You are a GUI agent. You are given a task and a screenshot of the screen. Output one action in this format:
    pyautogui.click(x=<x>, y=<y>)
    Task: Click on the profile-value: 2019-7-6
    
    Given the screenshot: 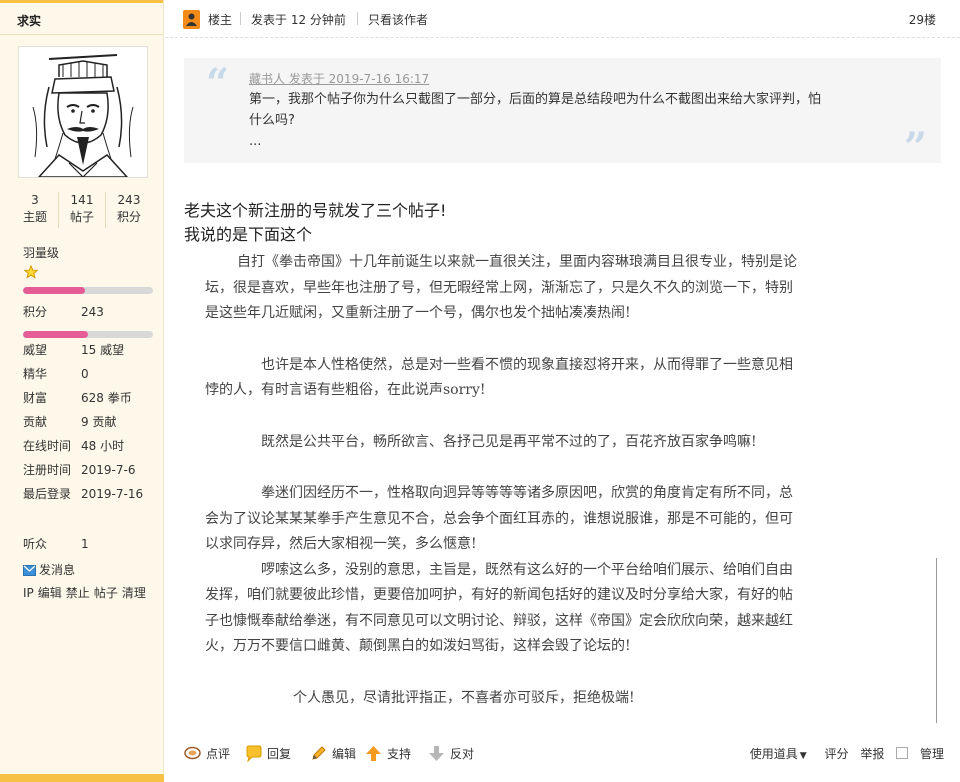 What is the action you would take?
    pyautogui.click(x=108, y=470)
    